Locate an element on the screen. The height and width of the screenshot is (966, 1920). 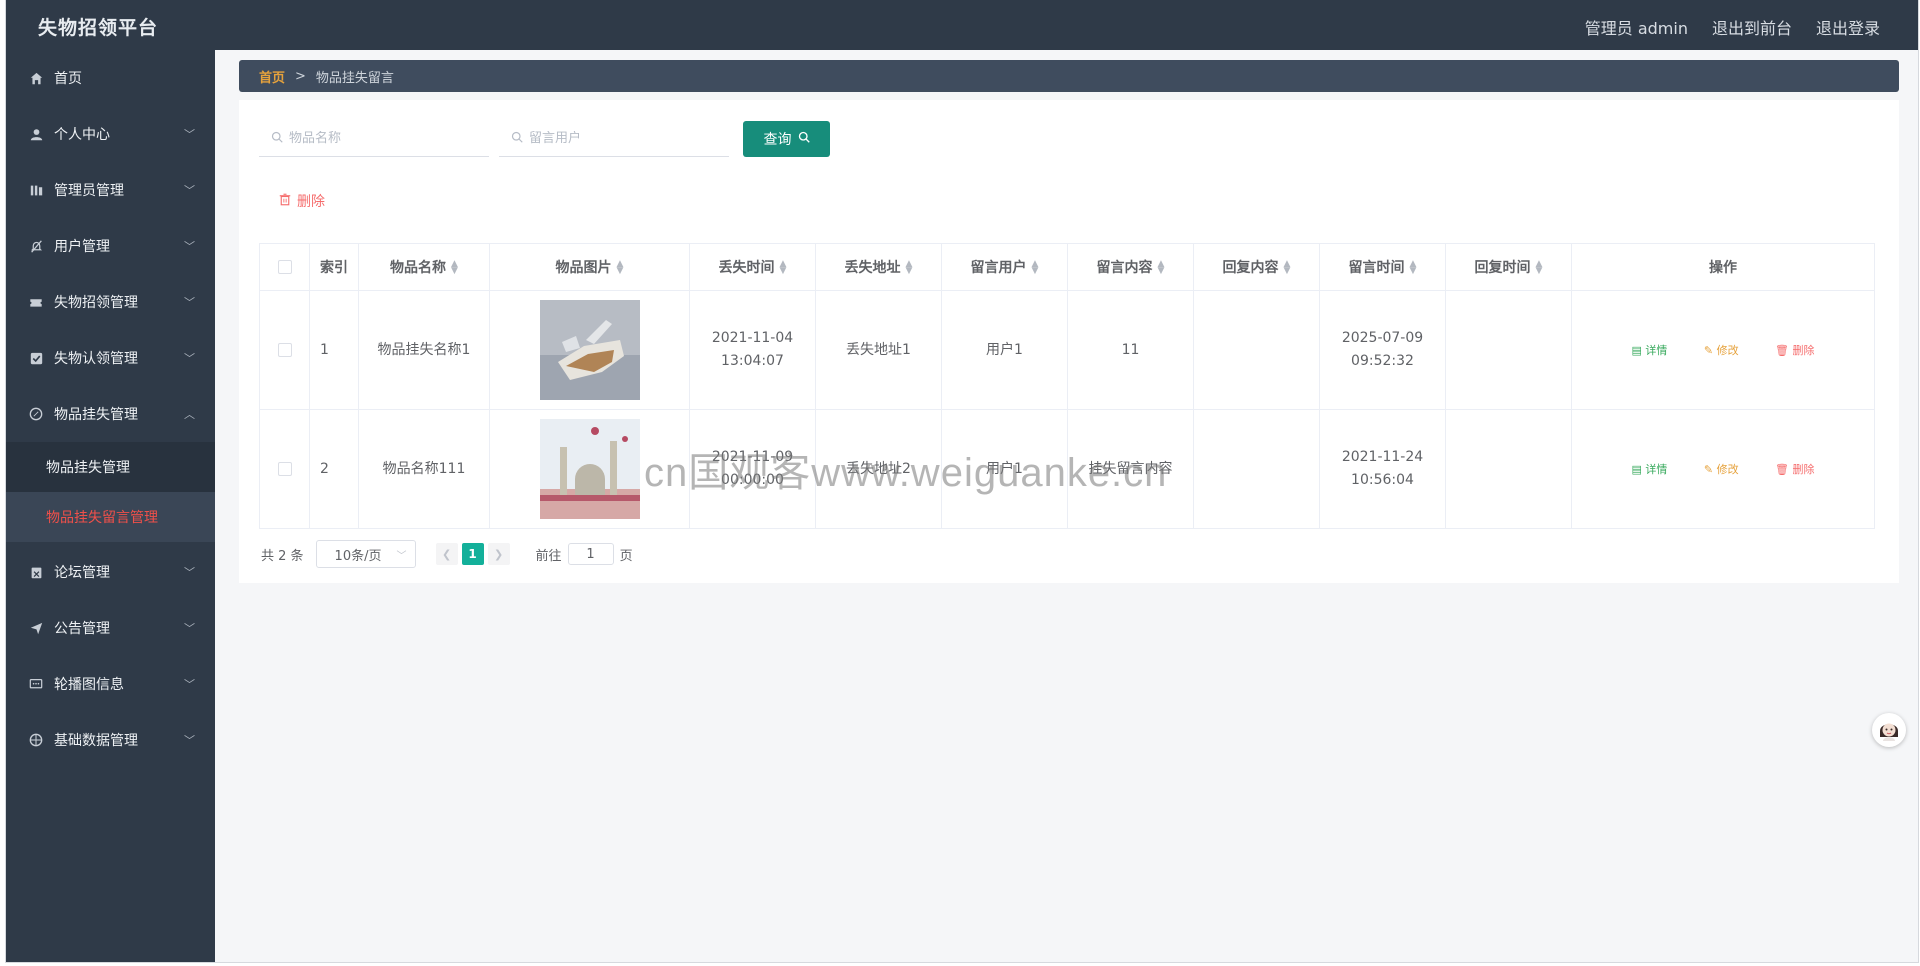
sidebar-item-label: 公告管理 is located at coordinates (82, 629).